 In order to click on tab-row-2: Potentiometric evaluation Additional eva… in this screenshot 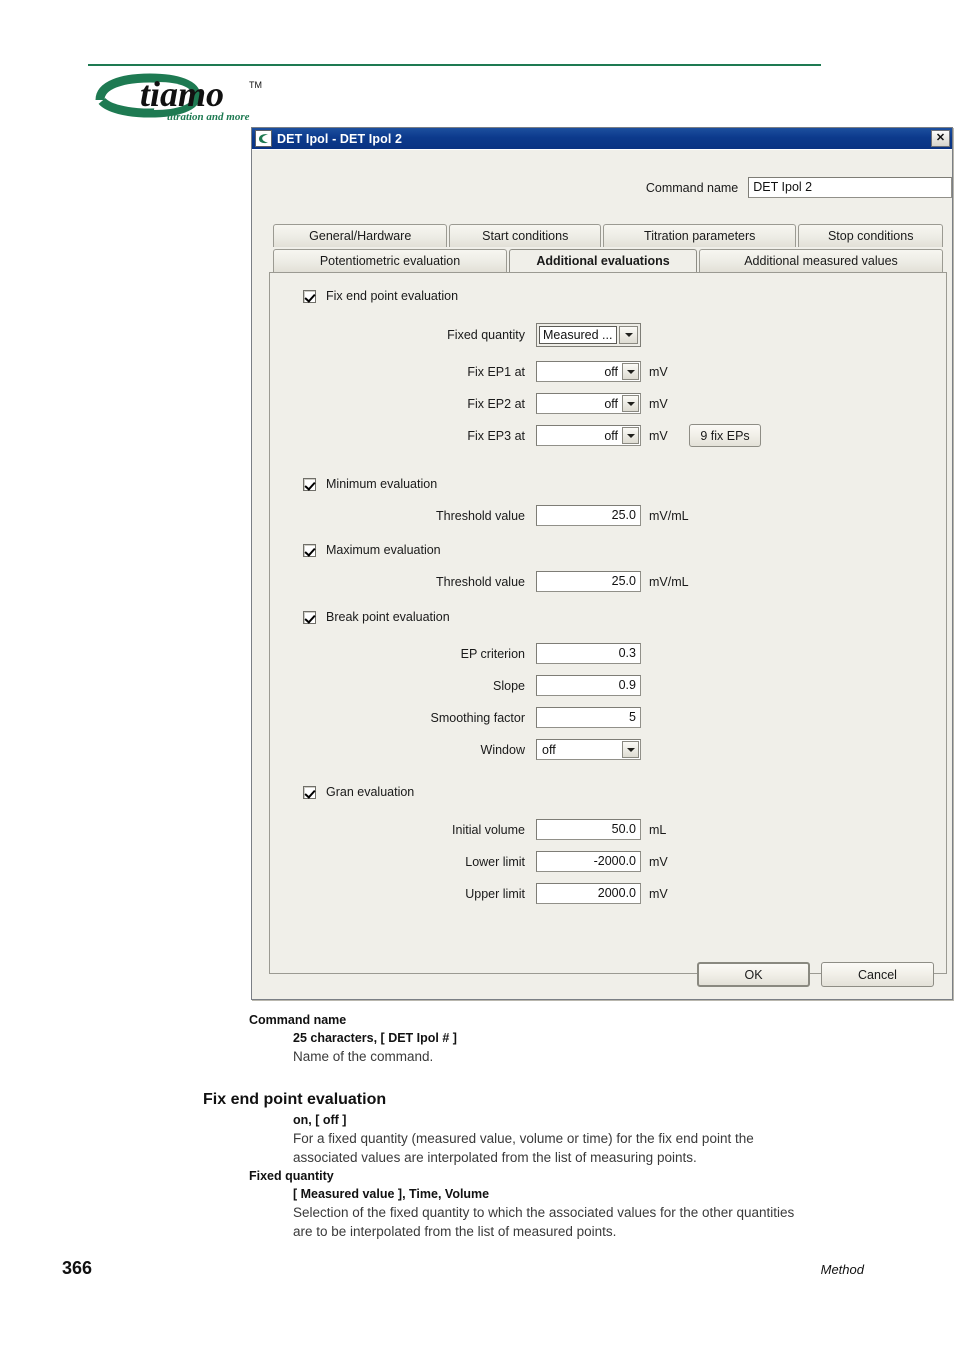, I will do `click(608, 260)`.